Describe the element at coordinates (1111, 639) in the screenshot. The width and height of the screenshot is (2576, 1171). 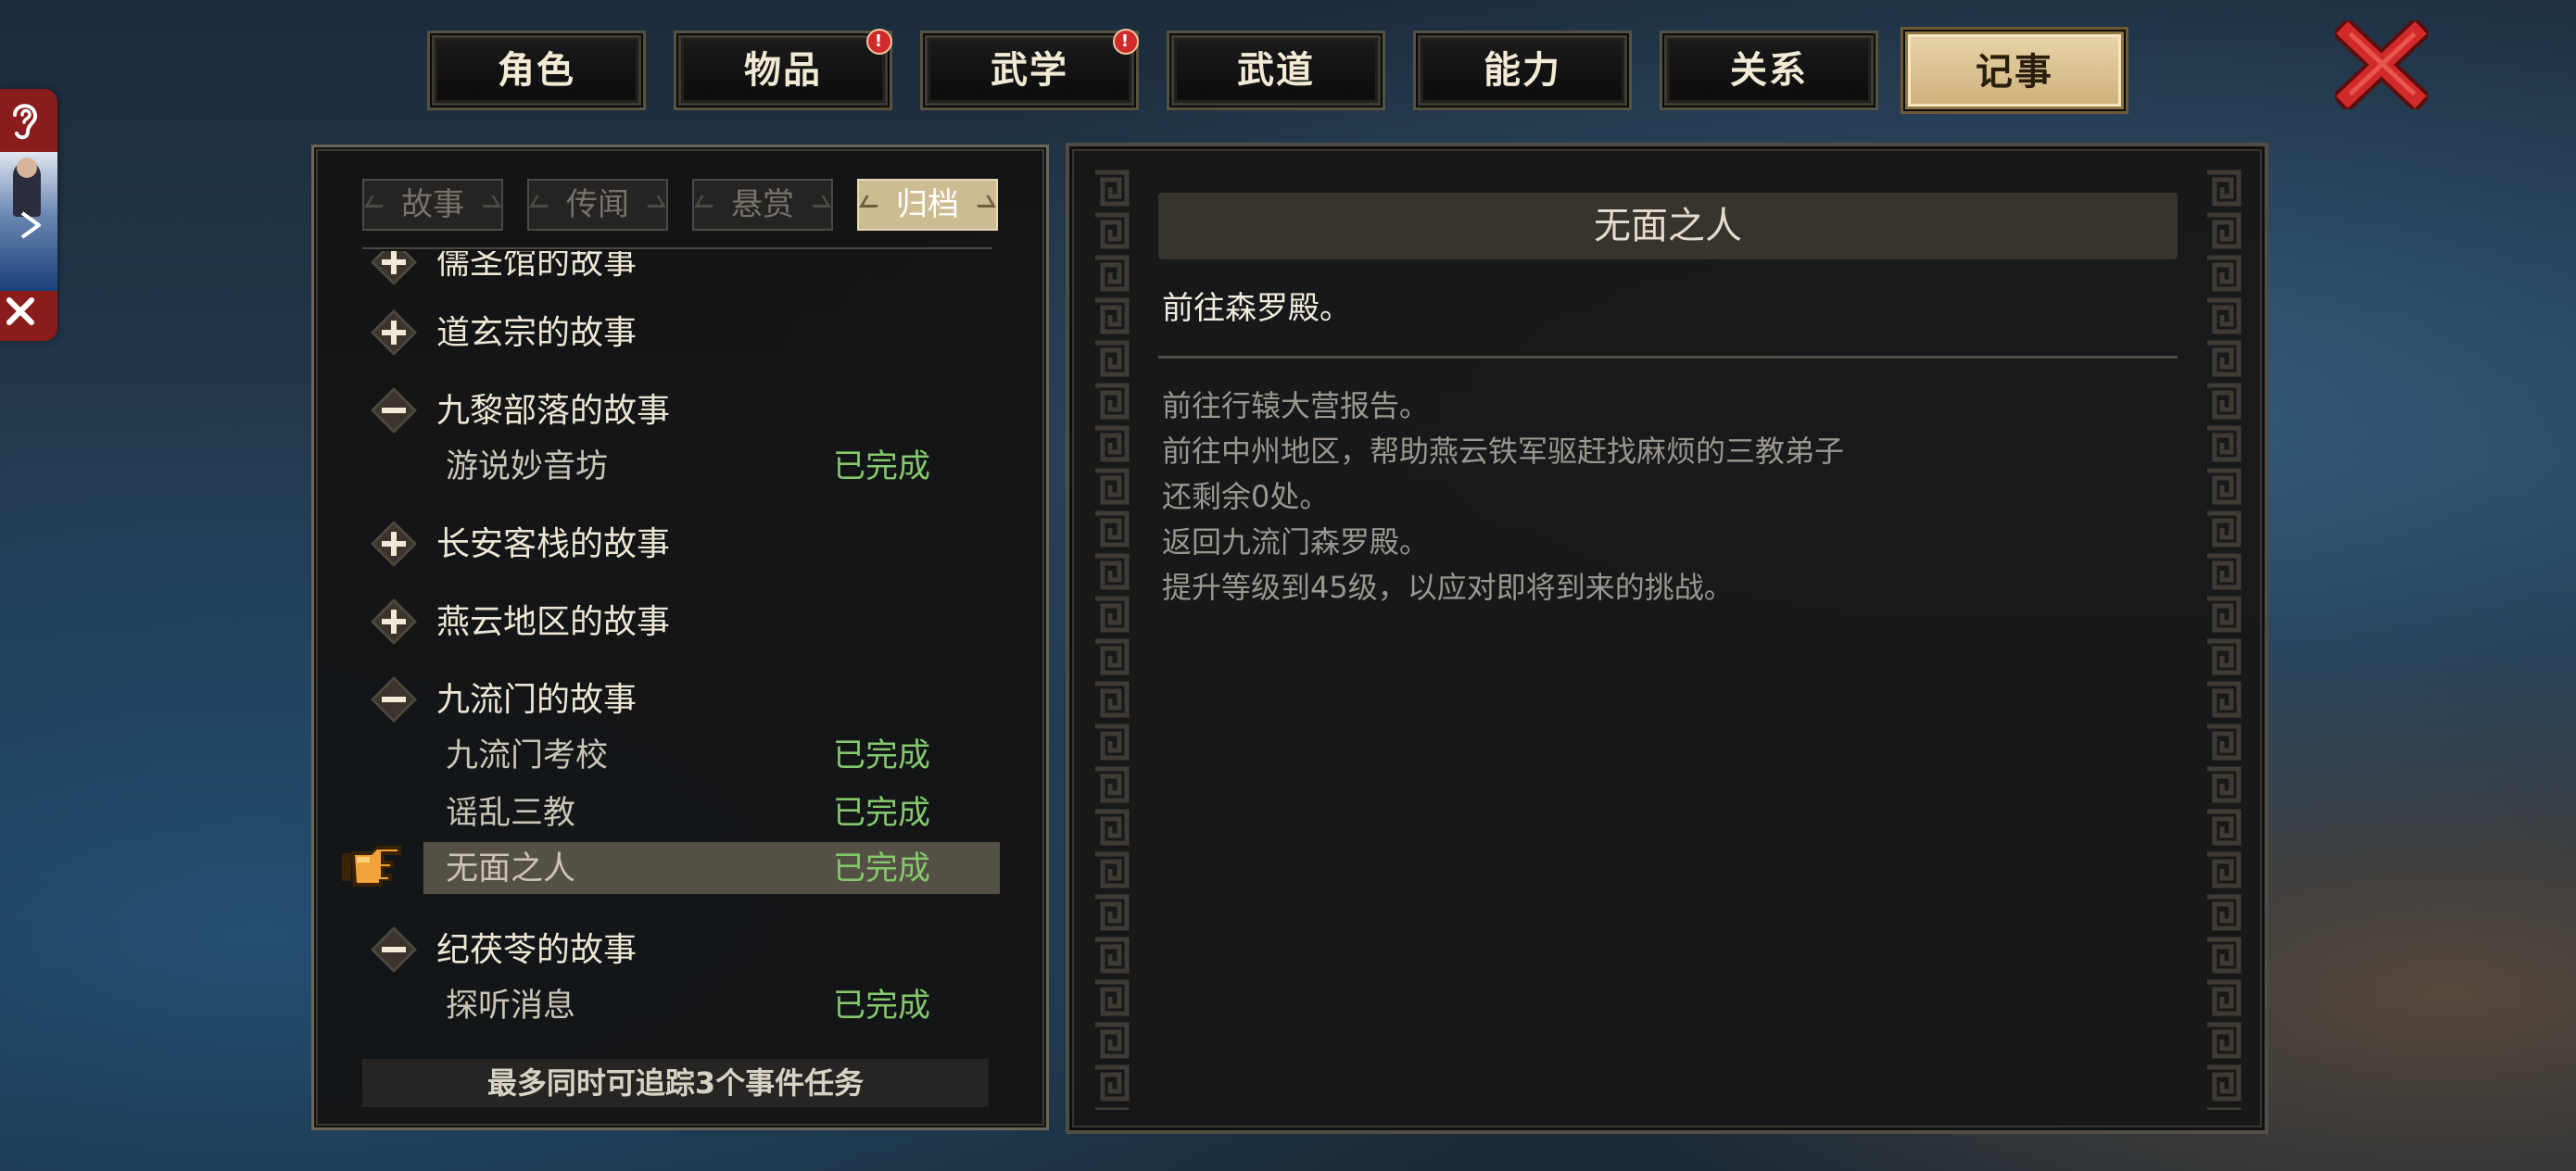
I see `left-fret-border` at that location.